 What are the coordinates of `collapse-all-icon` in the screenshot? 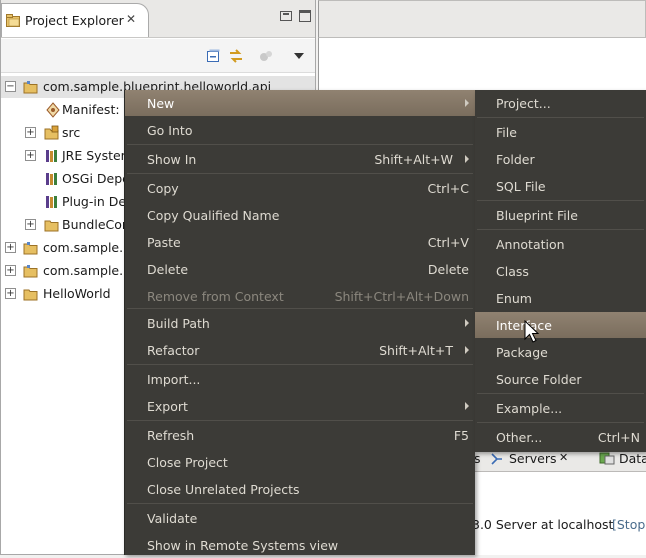 It's located at (213, 56).